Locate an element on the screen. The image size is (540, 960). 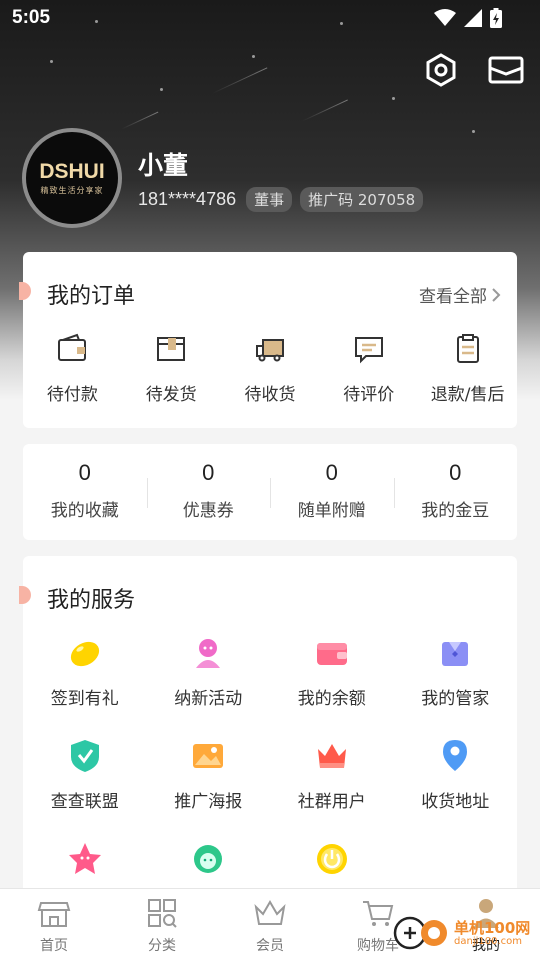
order-item-label: 待发货 is located at coordinates (171, 395).